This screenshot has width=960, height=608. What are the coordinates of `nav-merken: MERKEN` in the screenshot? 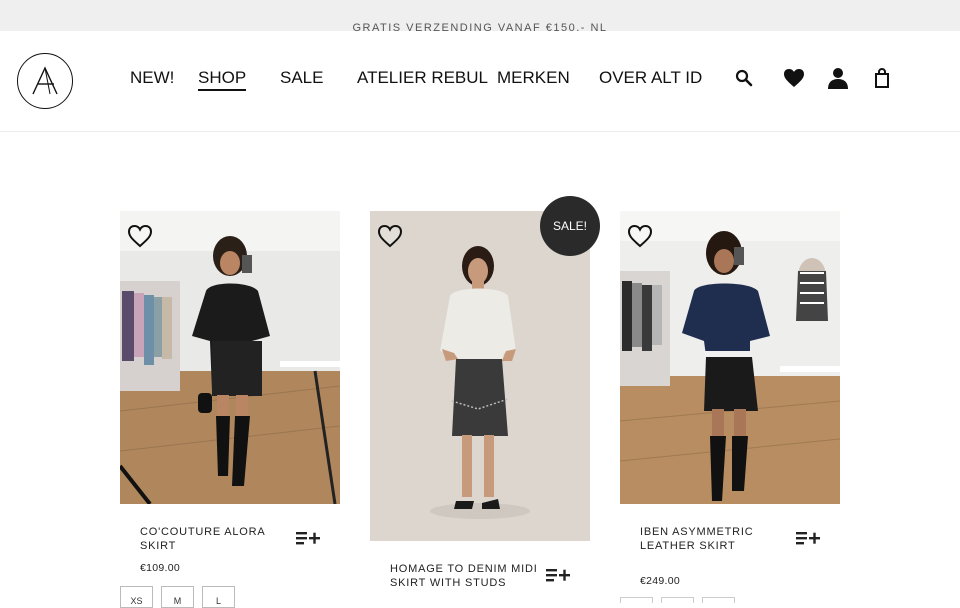 It's located at (533, 78).